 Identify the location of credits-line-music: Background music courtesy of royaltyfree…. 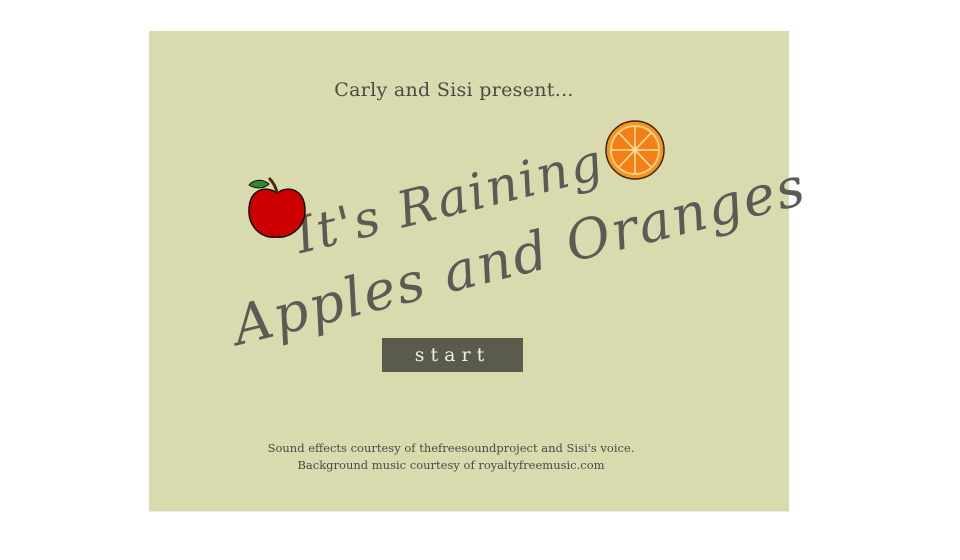
(451, 465).